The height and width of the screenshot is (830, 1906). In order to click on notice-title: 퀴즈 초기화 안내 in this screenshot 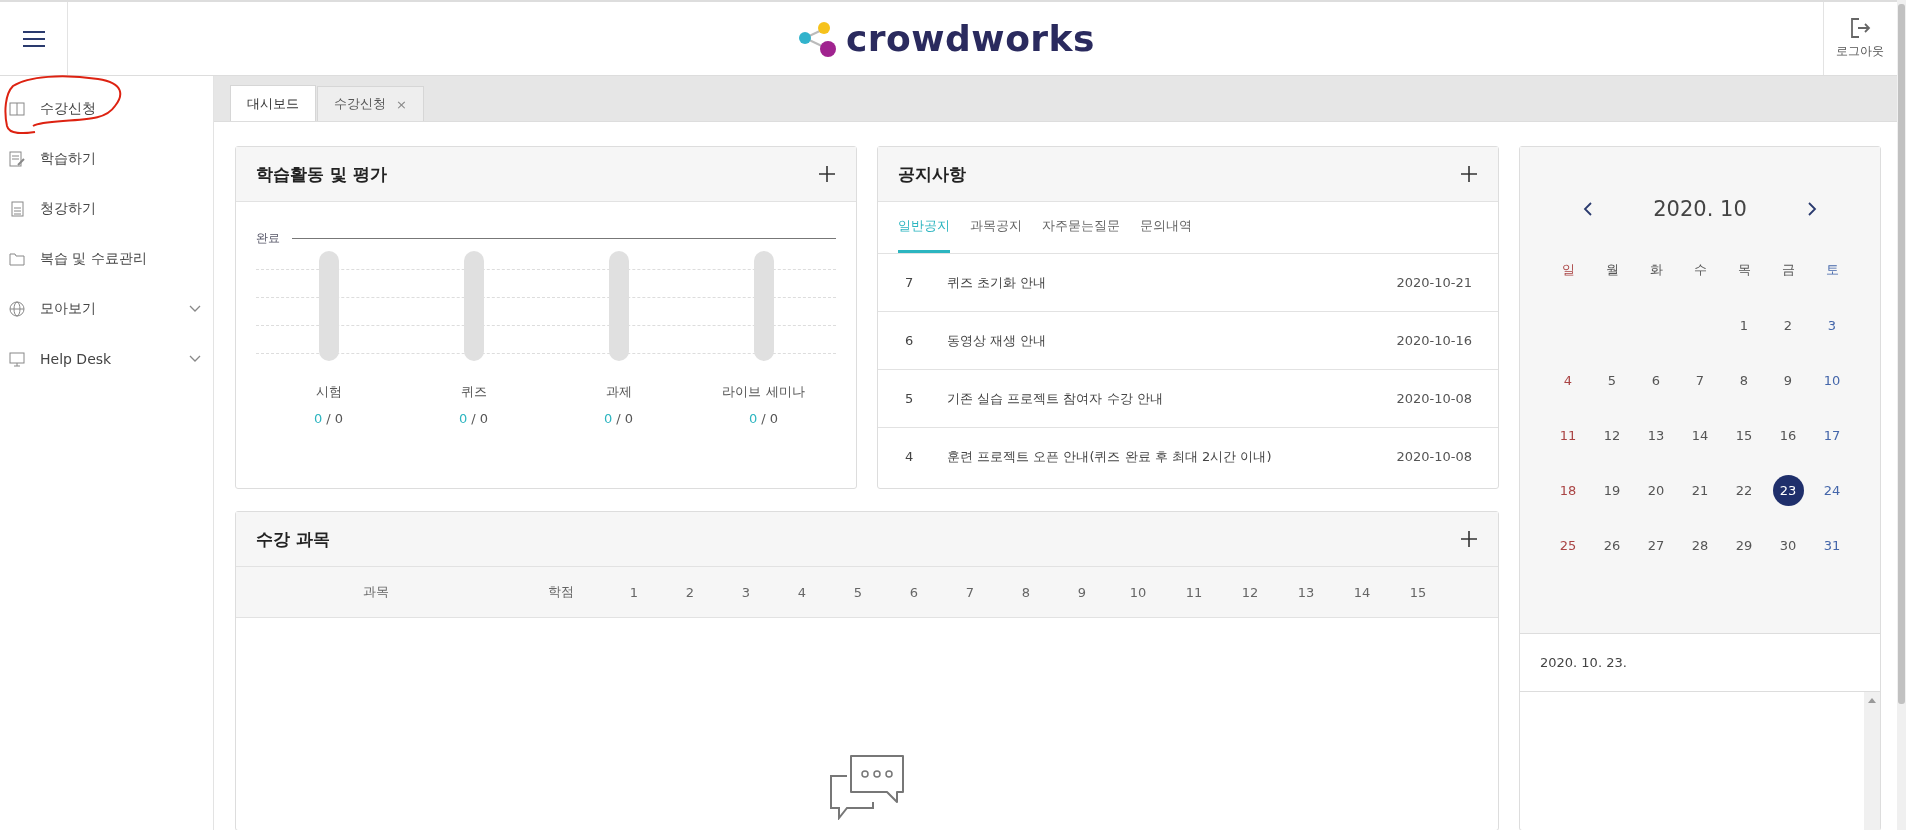, I will do `click(1172, 282)`.